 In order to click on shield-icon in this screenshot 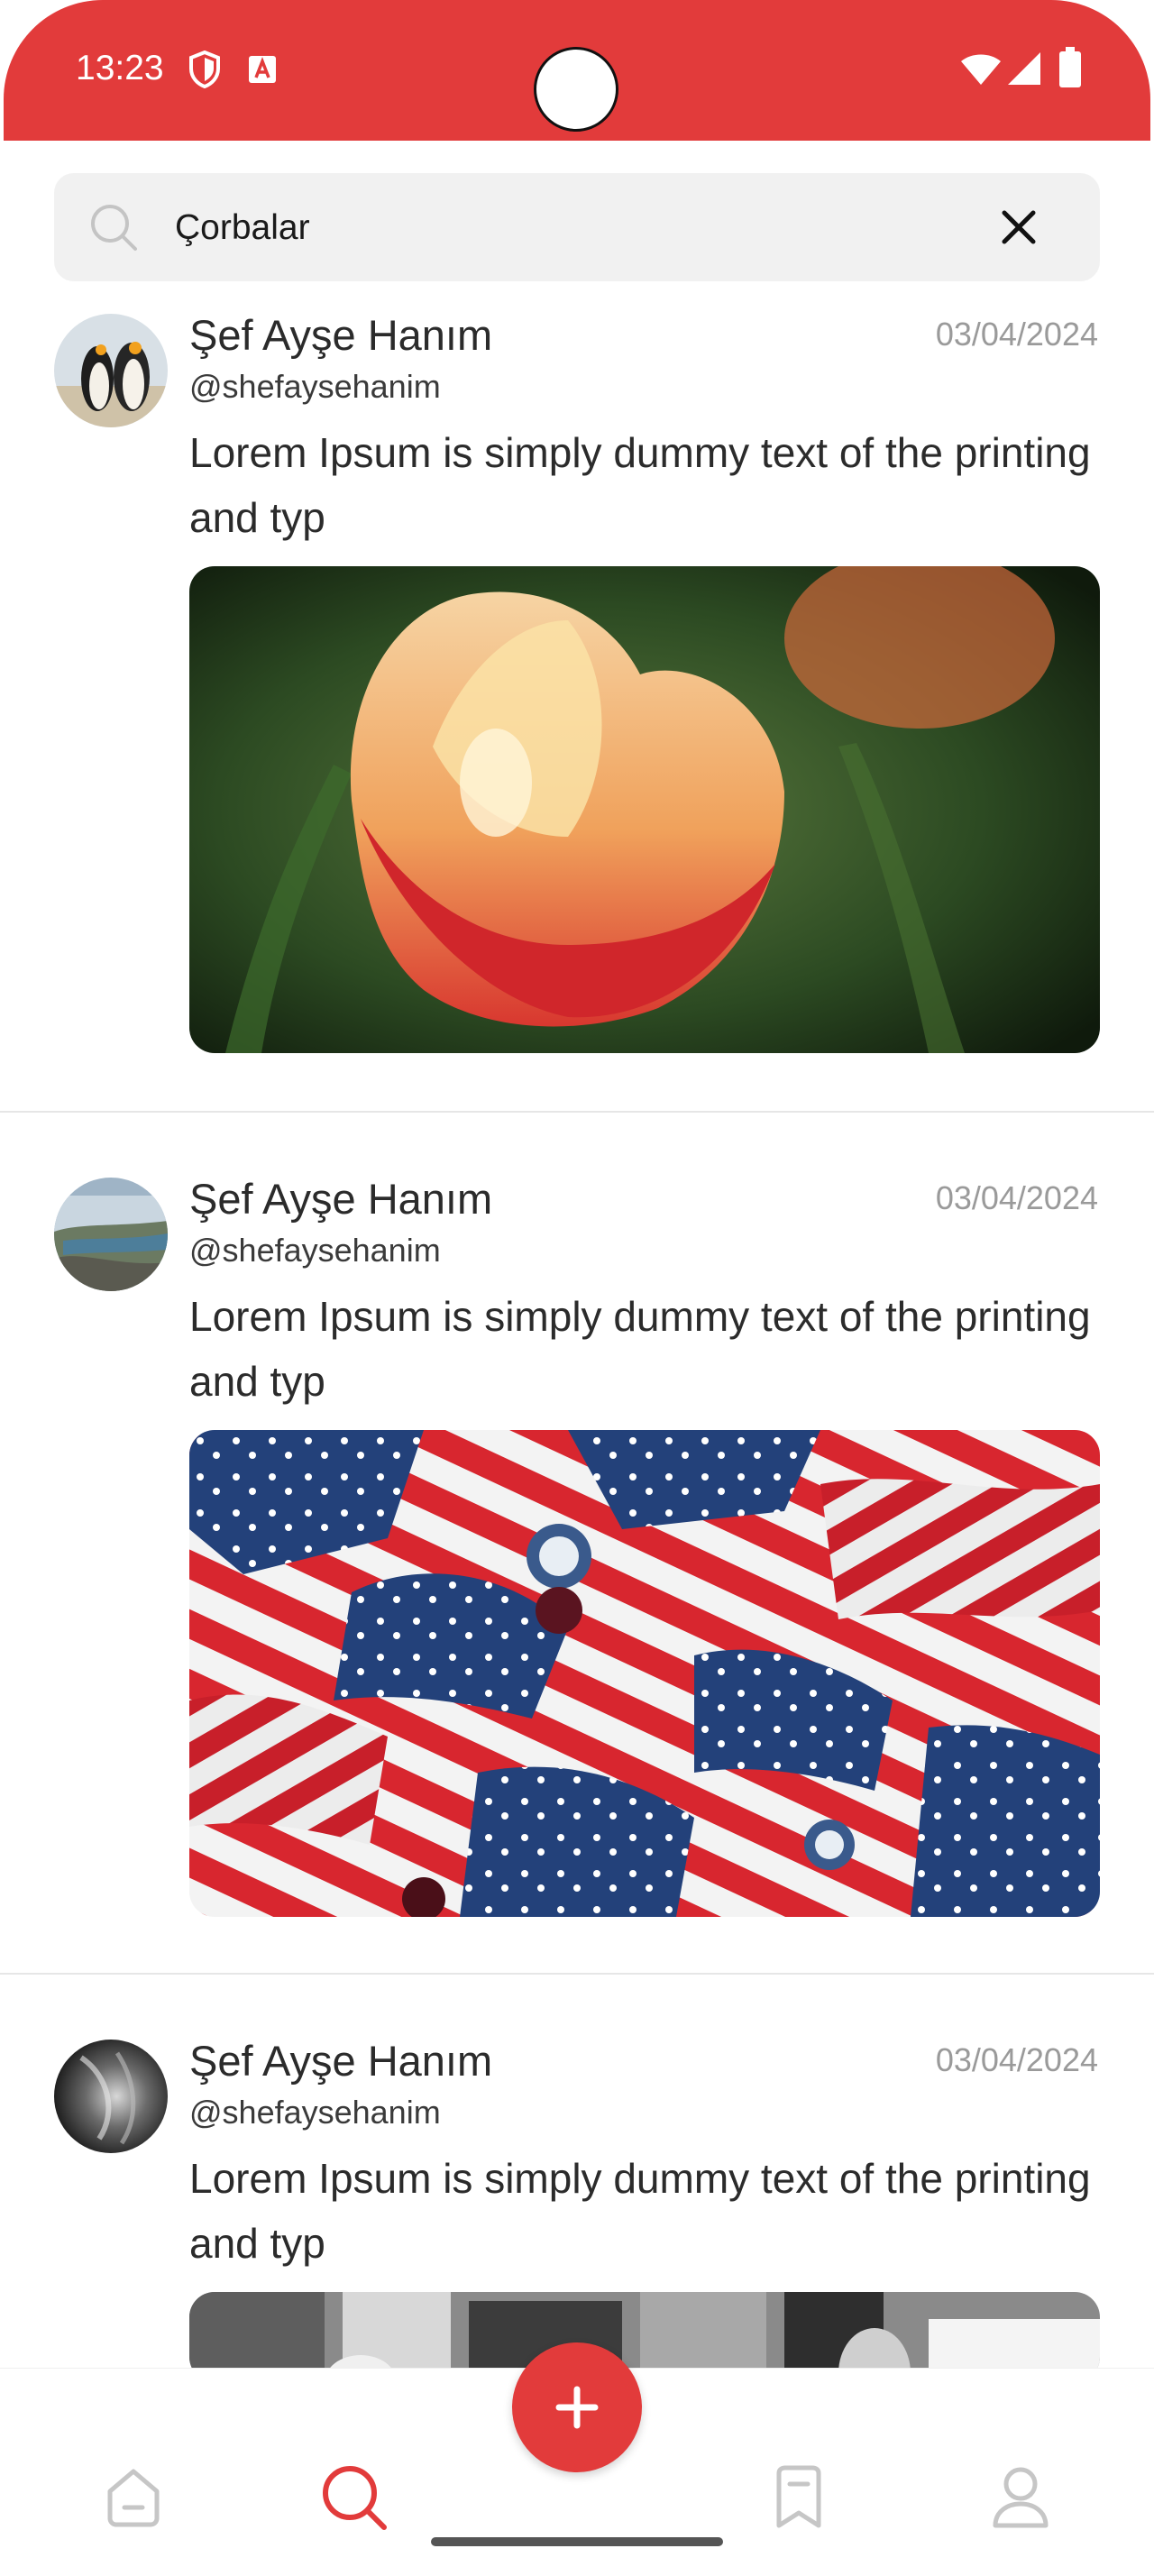, I will do `click(204, 69)`.